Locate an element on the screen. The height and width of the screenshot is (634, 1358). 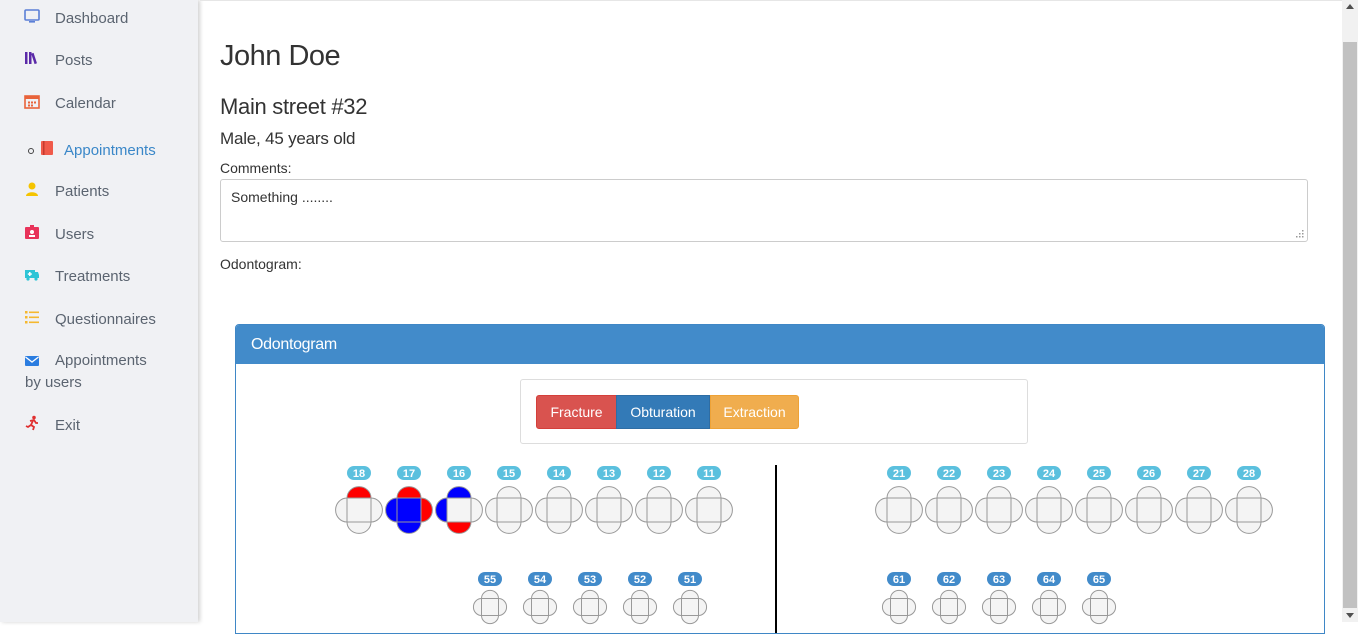
sidebar-item-label: Exit is located at coordinates (68, 425).